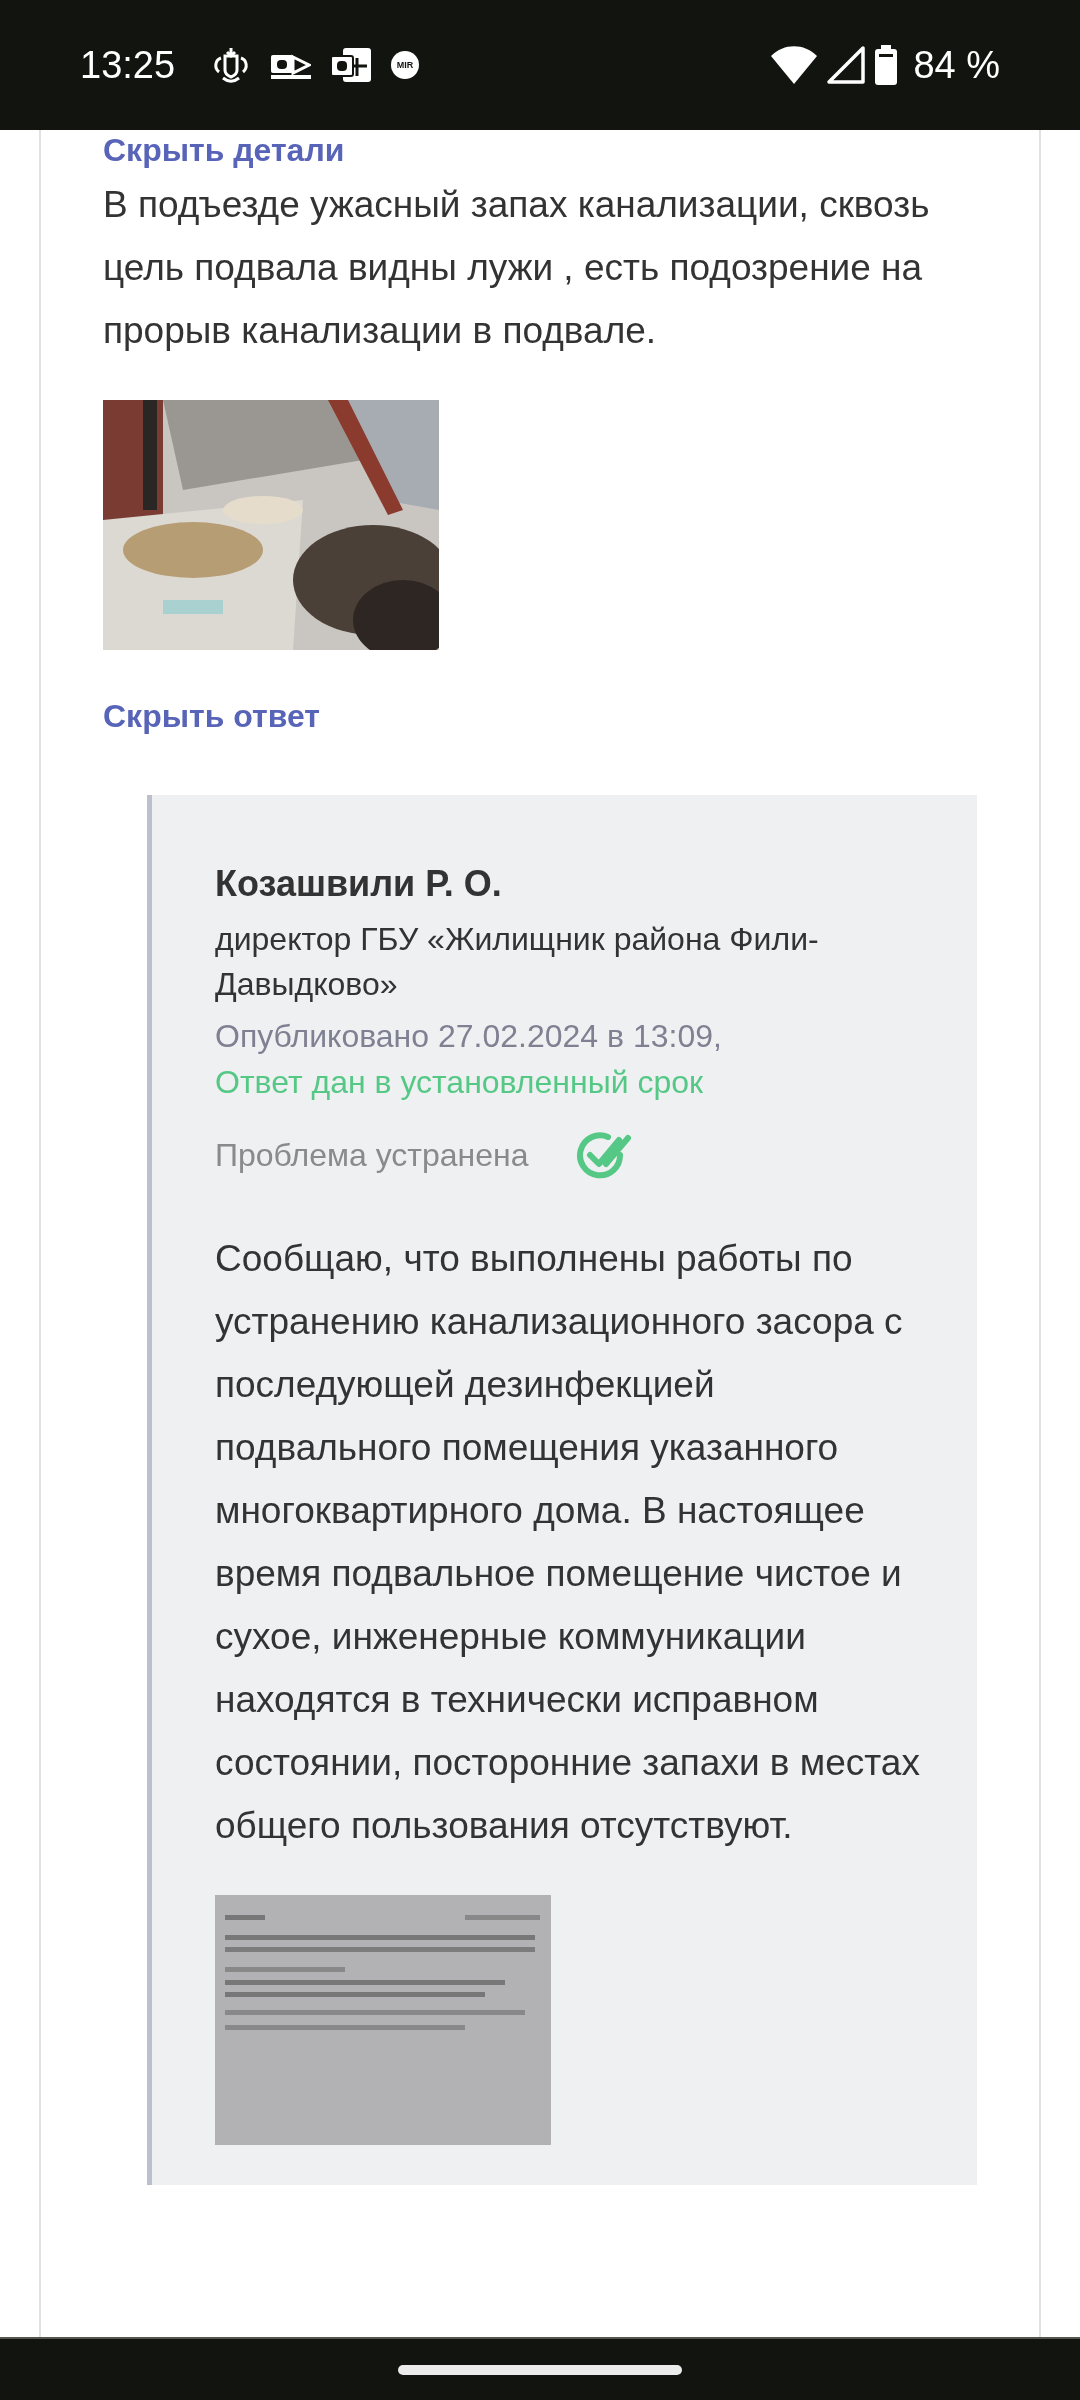 The width and height of the screenshot is (1080, 2400). What do you see at coordinates (846, 65) in the screenshot?
I see `signal-icon` at bounding box center [846, 65].